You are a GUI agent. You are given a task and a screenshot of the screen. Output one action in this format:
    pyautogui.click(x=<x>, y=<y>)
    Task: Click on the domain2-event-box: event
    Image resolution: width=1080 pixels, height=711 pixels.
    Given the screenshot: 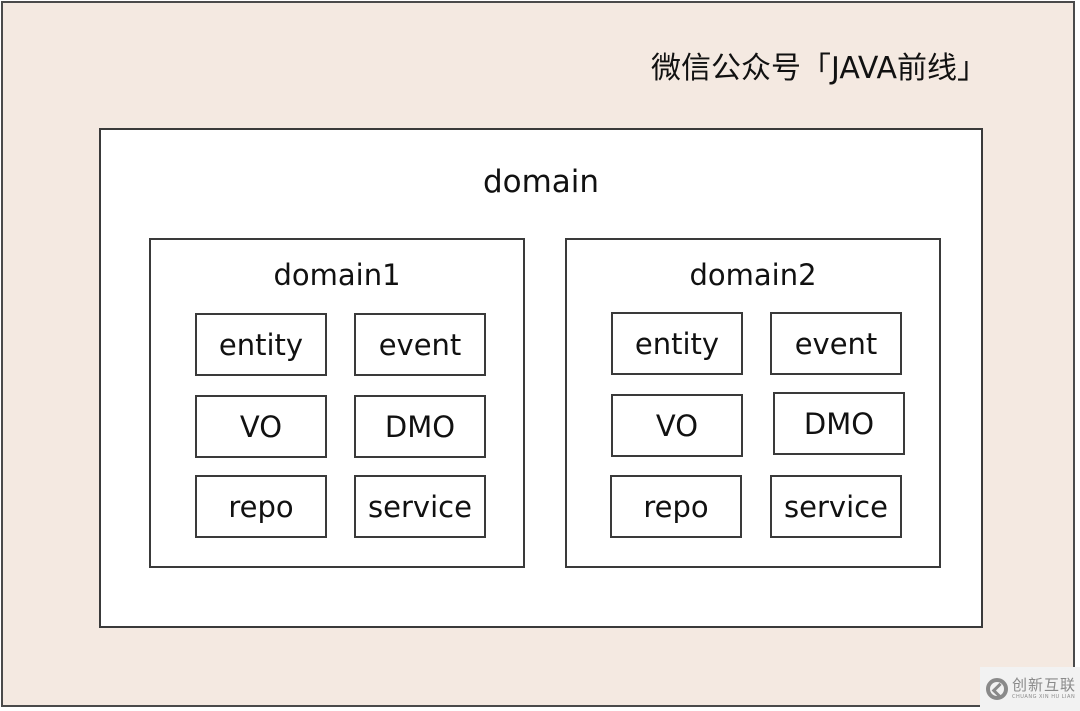 What is the action you would take?
    pyautogui.click(x=836, y=343)
    